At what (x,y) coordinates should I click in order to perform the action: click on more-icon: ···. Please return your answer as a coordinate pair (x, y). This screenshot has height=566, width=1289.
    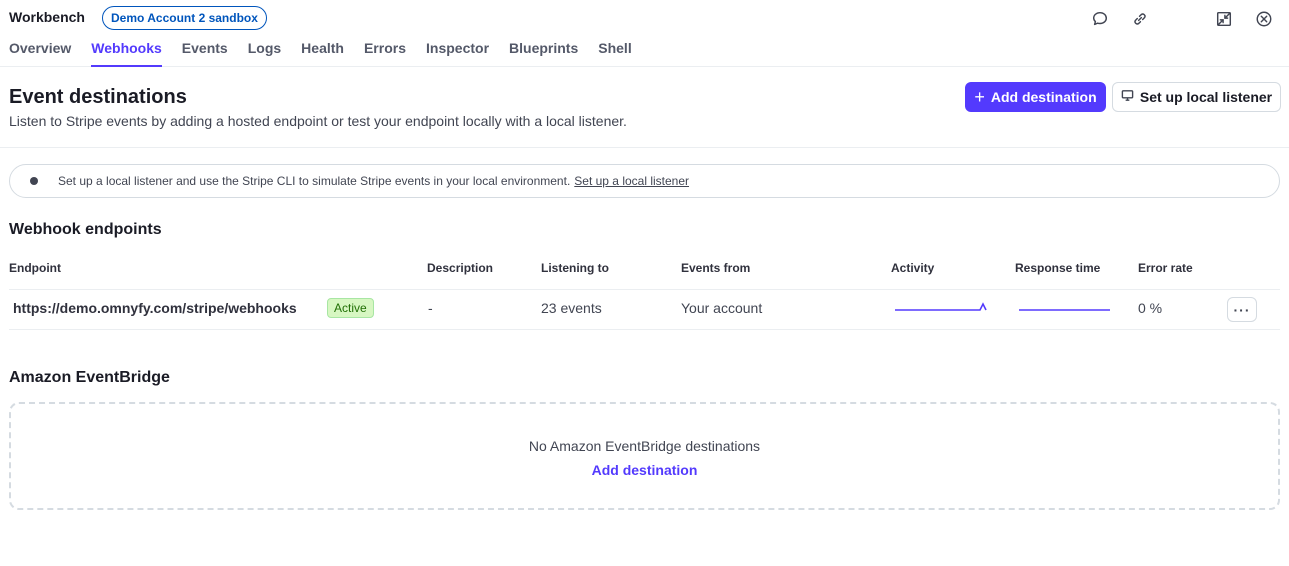
    Looking at the image, I should click on (1242, 309).